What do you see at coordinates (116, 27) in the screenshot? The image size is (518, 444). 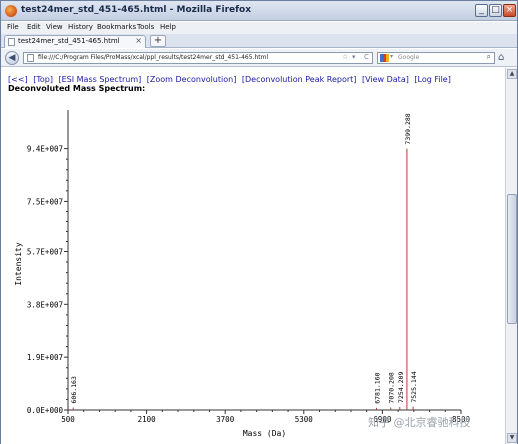 I see `menu-bookmarks: Bookmarks` at bounding box center [116, 27].